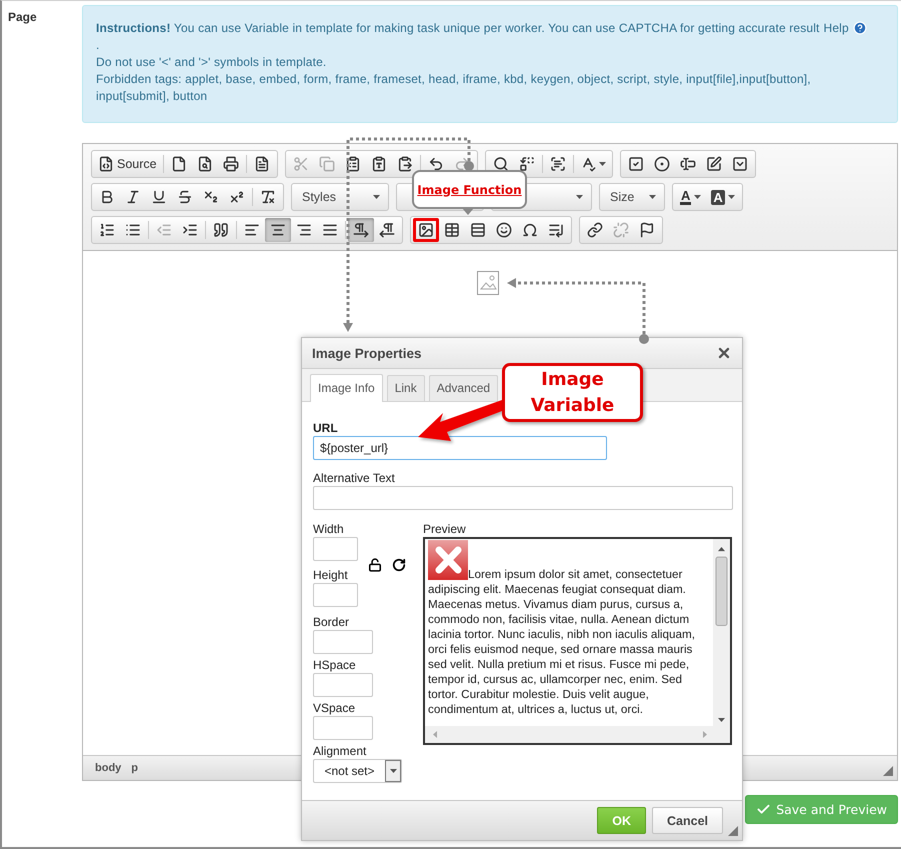  I want to click on url-label: URL, so click(326, 428).